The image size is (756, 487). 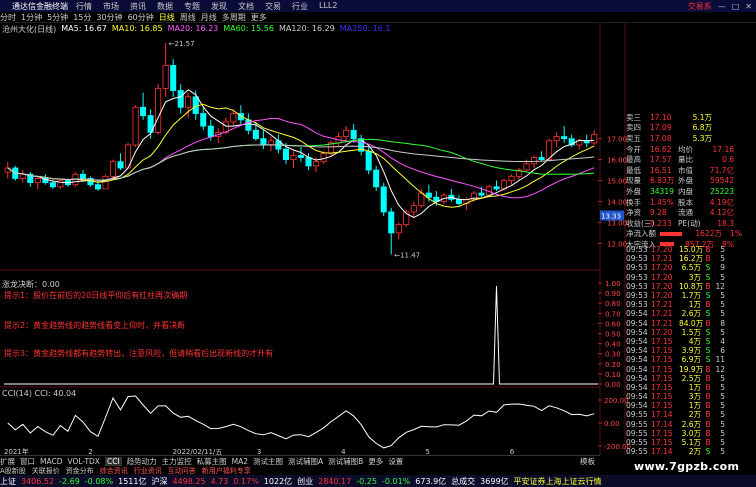 What do you see at coordinates (616, 401) in the screenshot?
I see `cci-axis-label: 200.00` at bounding box center [616, 401].